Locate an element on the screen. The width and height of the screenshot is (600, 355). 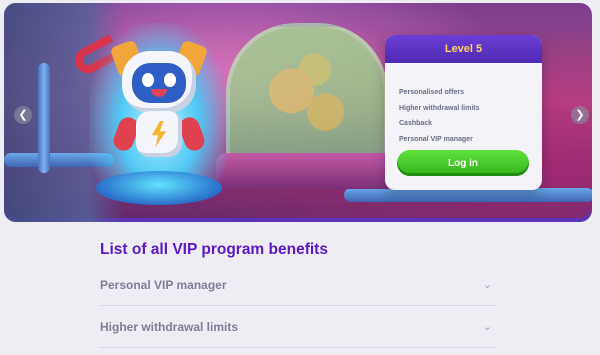
accordion-item-label: Personal VIP manager is located at coordinates (163, 284).